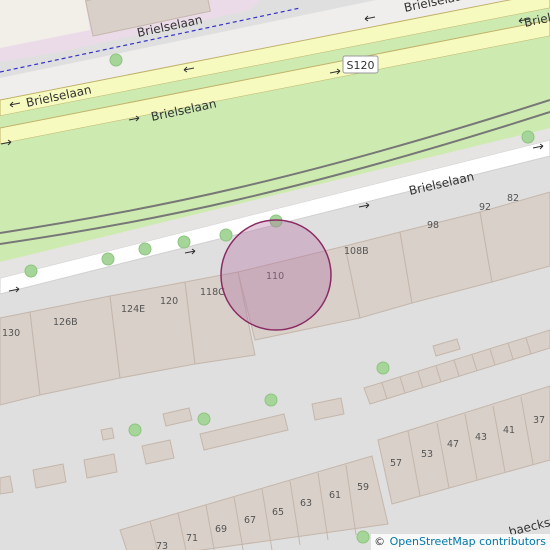  What do you see at coordinates (513, 198) in the screenshot?
I see `house-number: 82` at bounding box center [513, 198].